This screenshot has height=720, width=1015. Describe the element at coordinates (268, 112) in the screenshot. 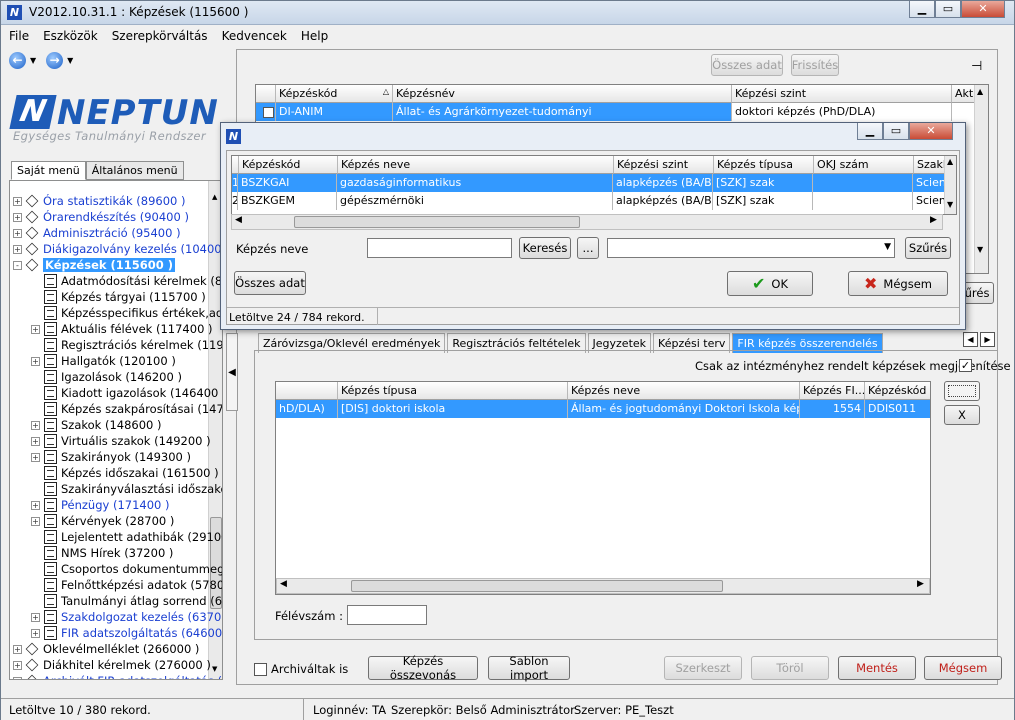

I see `row-checkbox` at that location.